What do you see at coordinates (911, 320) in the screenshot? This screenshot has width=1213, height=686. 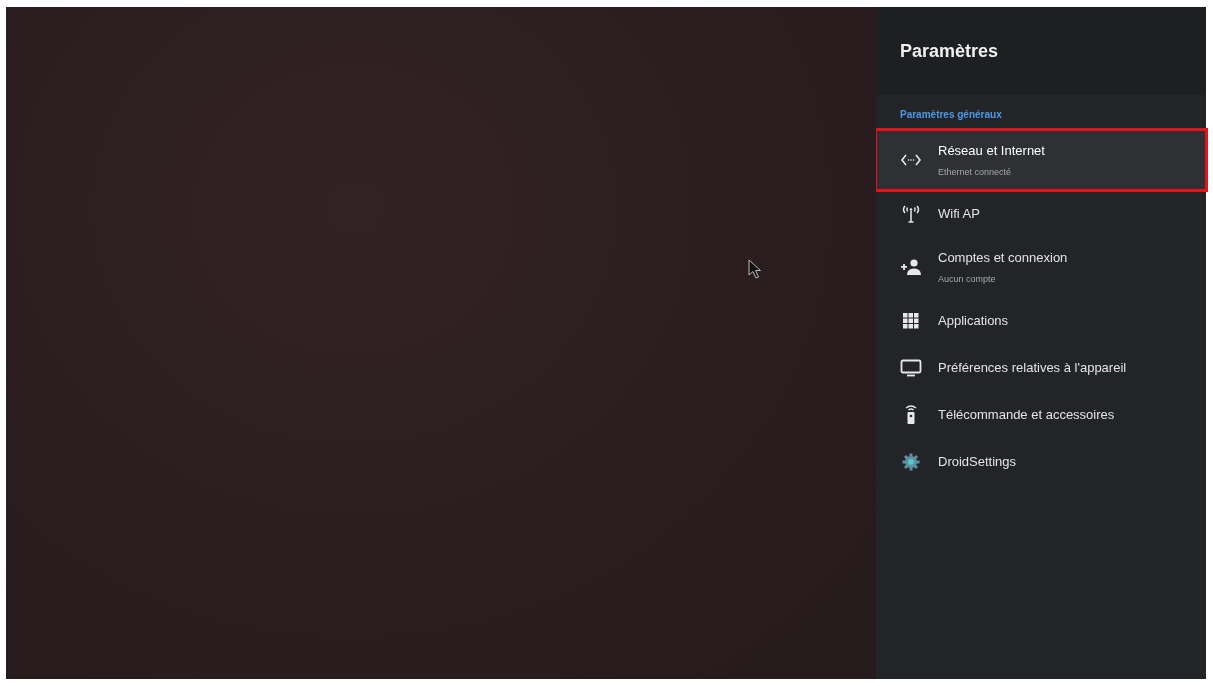 I see `app-grid-icon` at bounding box center [911, 320].